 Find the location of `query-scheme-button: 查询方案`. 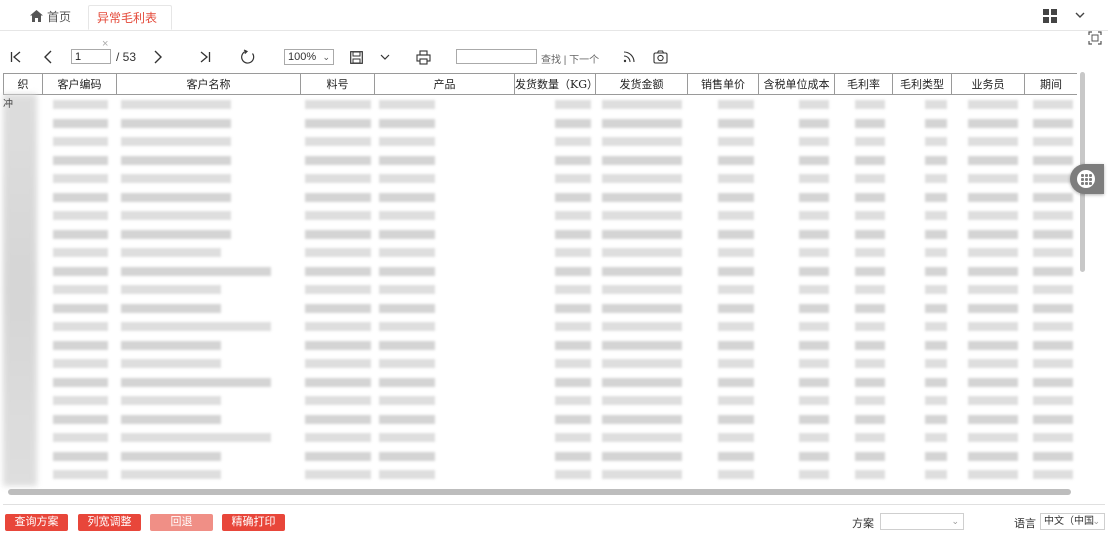

query-scheme-button: 查询方案 is located at coordinates (36, 522).